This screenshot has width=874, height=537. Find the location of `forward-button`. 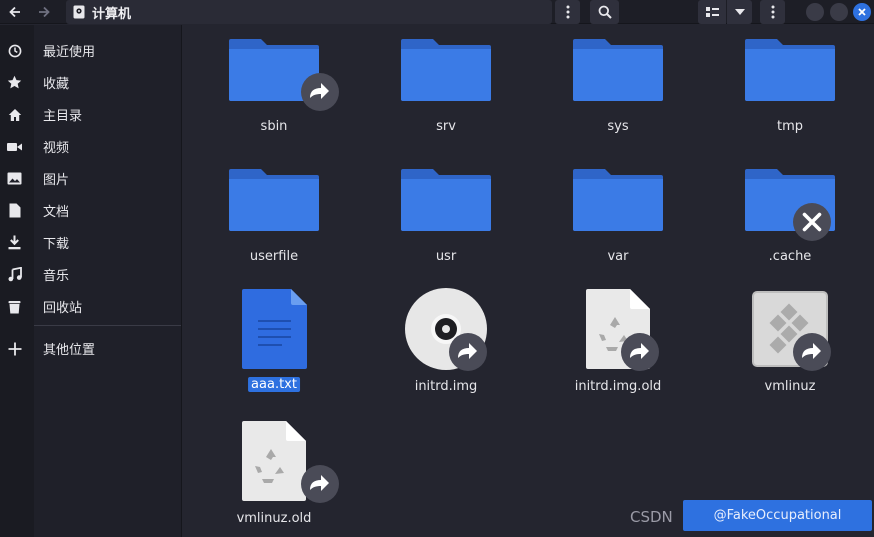

forward-button is located at coordinates (43, 12).